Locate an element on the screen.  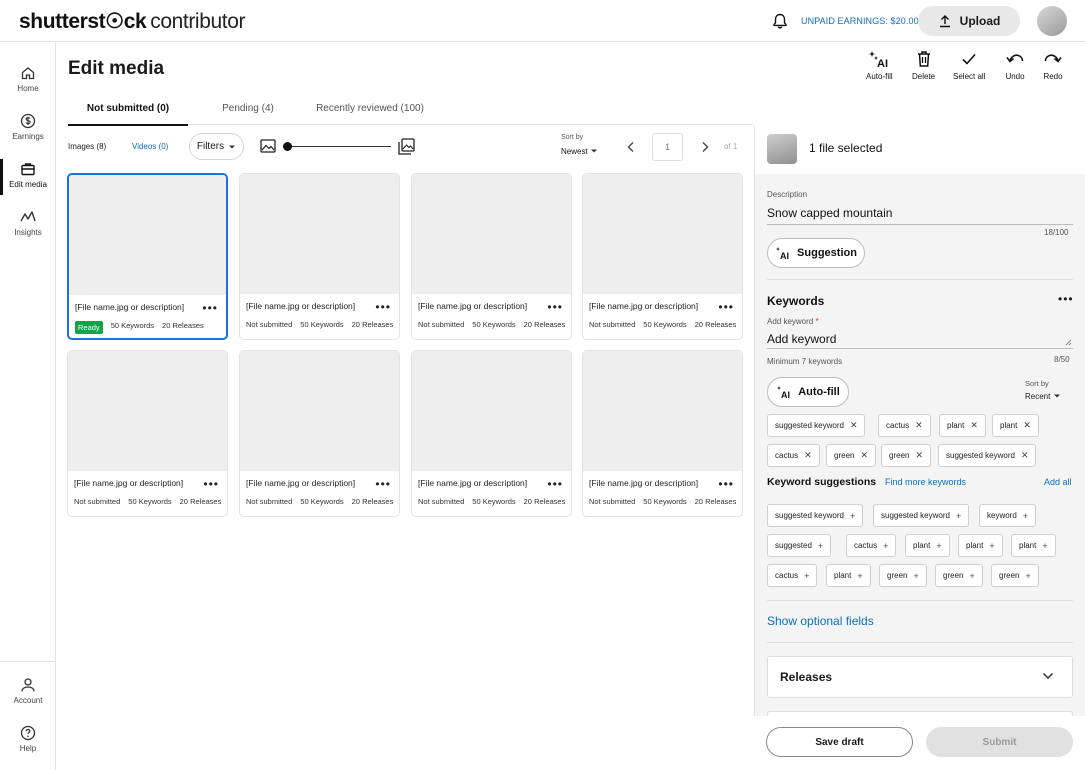
releases-accordion: Releases is located at coordinates (920, 677).